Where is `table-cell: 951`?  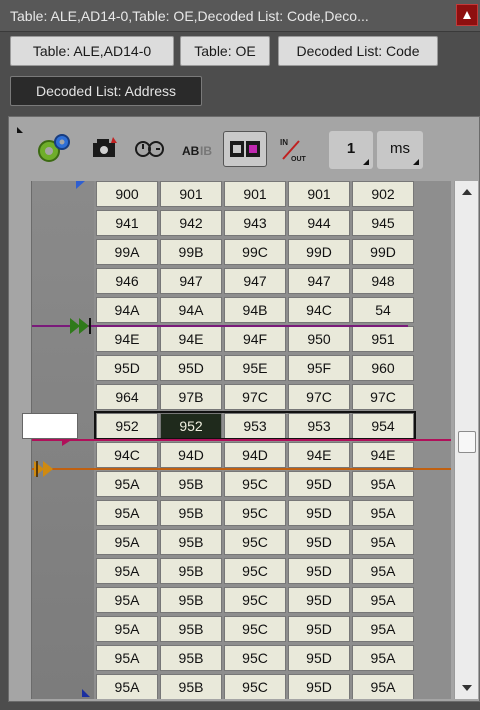 table-cell: 951 is located at coordinates (383, 339).